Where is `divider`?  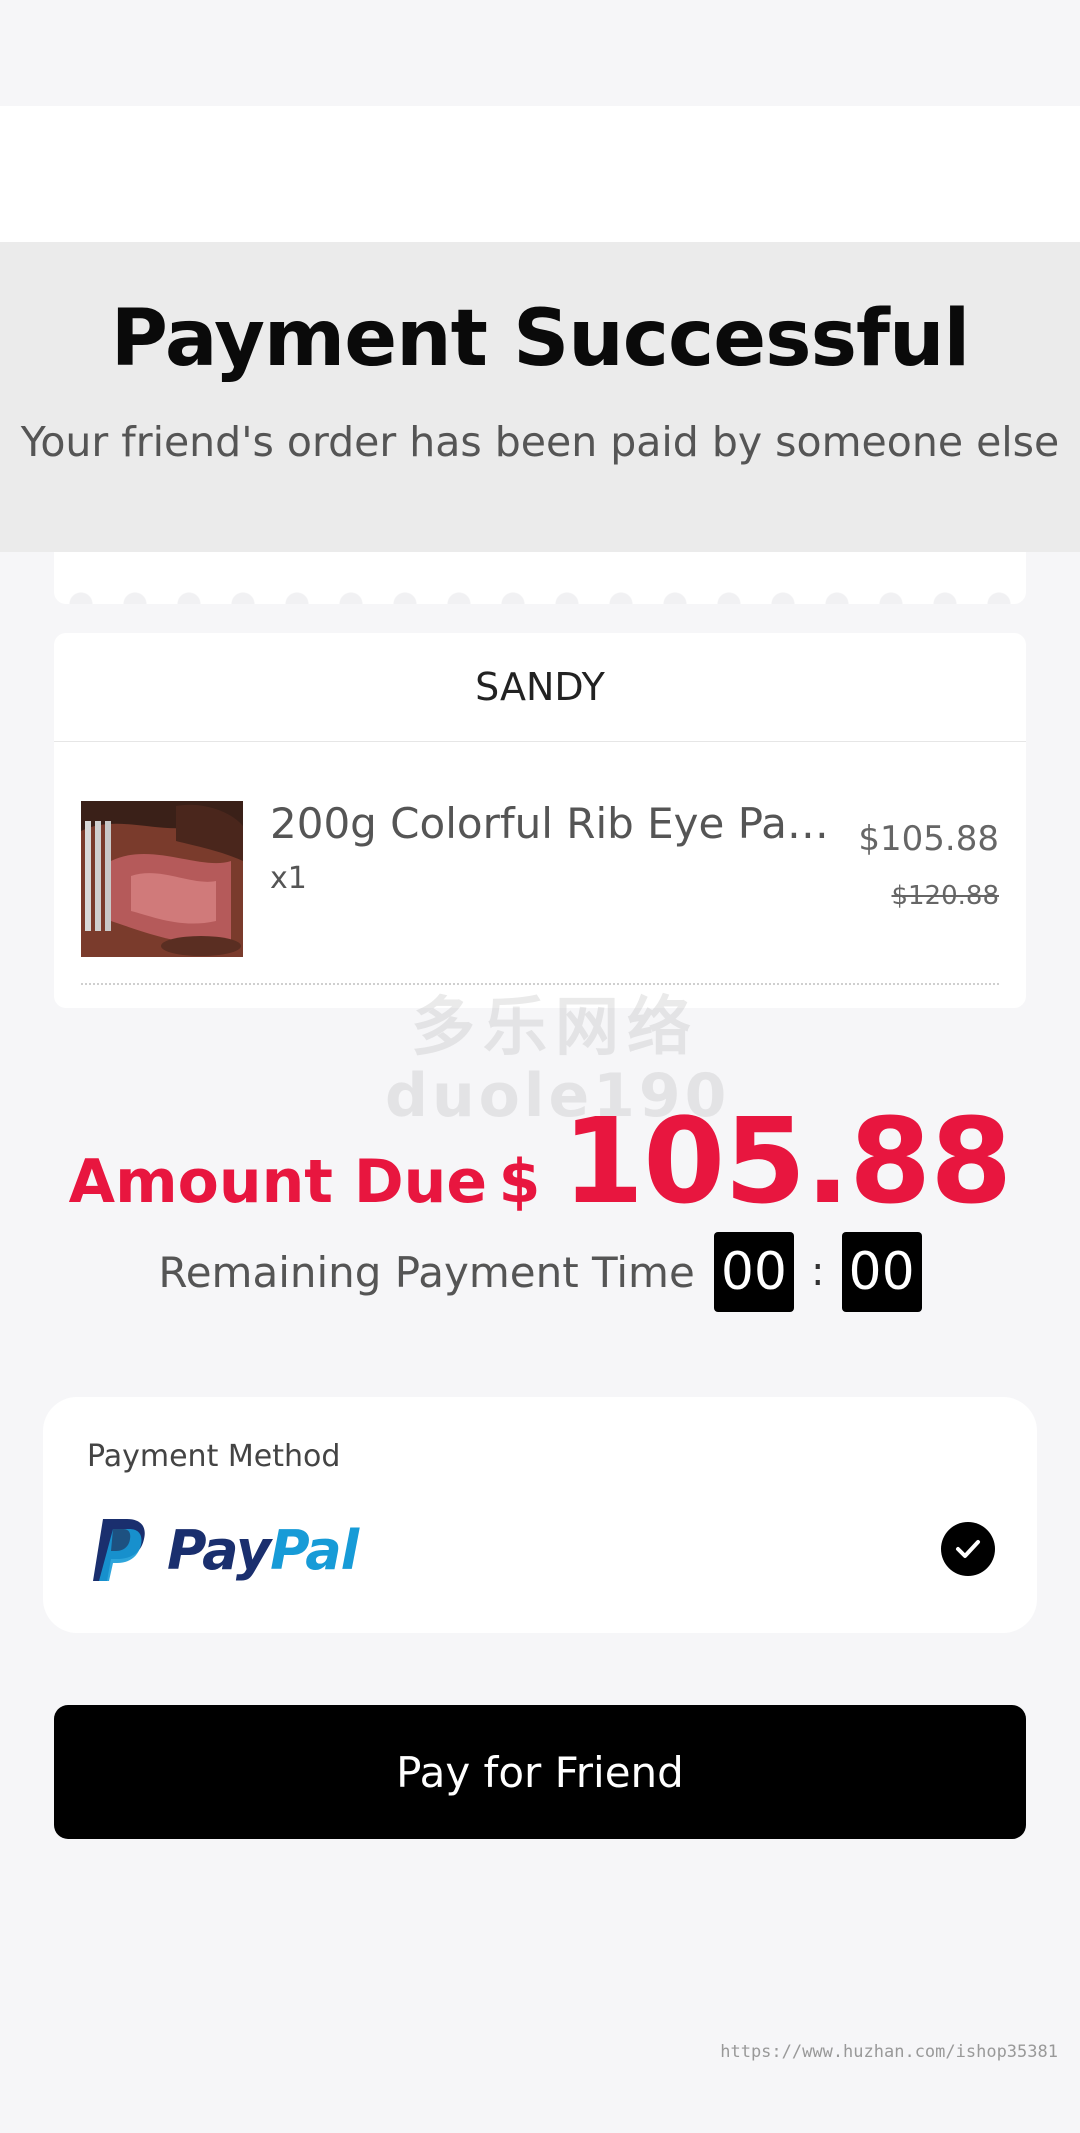 divider is located at coordinates (540, 984).